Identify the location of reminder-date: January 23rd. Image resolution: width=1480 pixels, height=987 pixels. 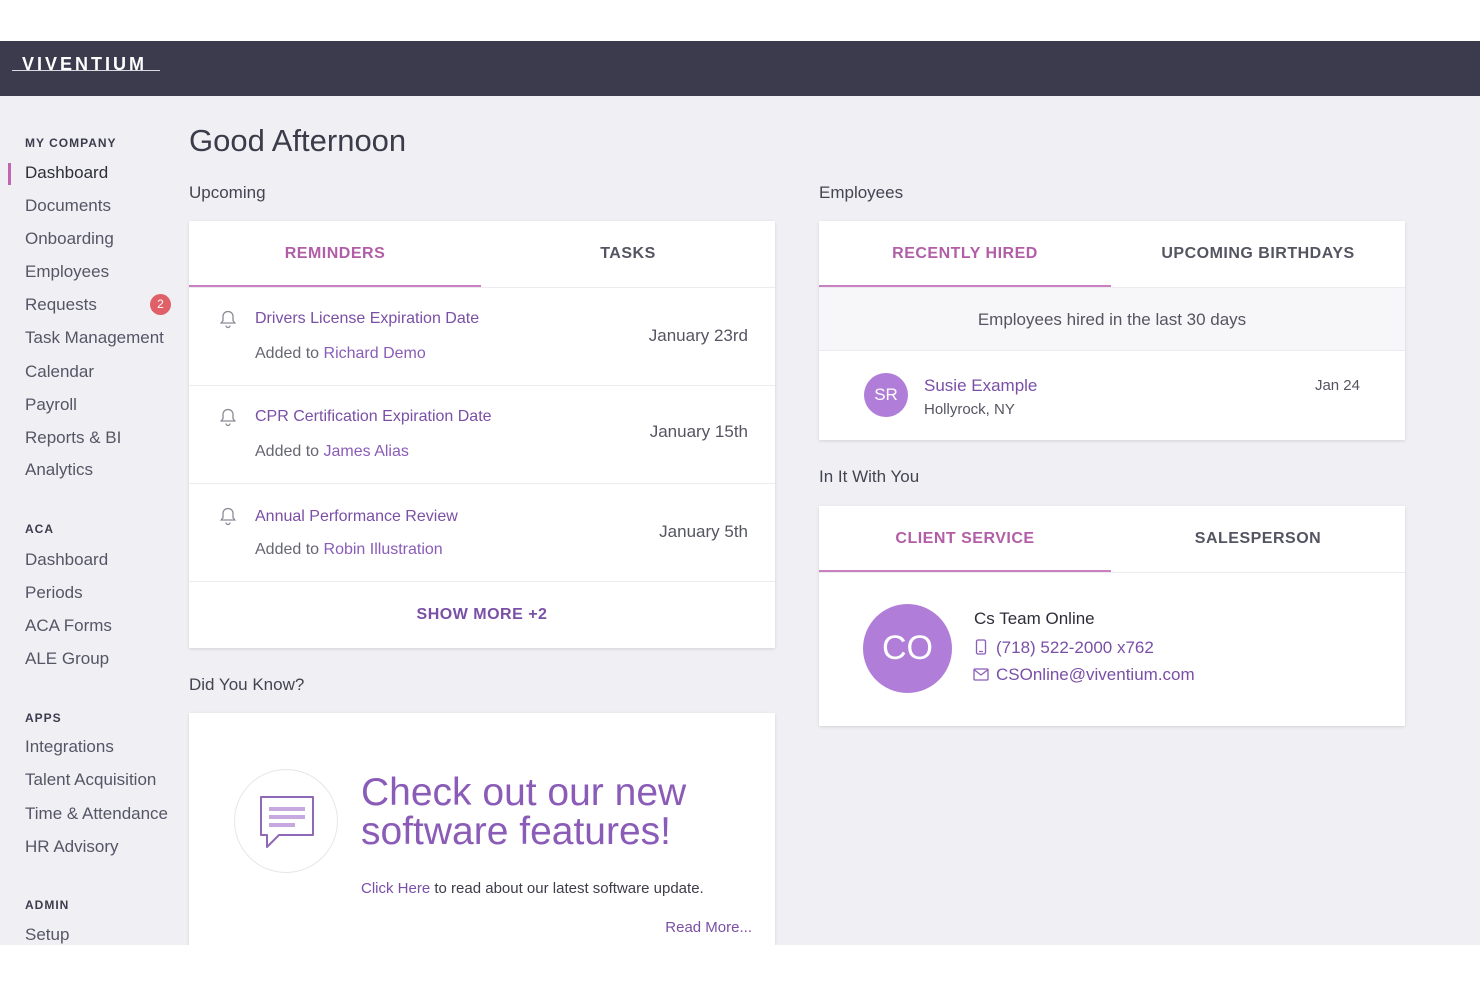
(698, 335).